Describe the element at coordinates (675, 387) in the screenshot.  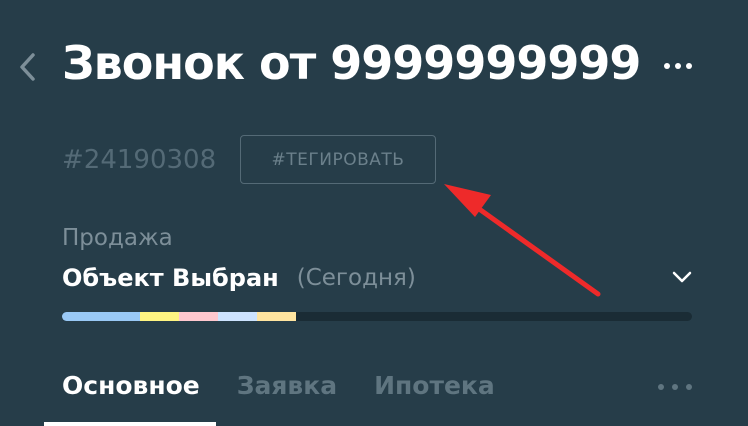
I see `tabs-more-button` at that location.